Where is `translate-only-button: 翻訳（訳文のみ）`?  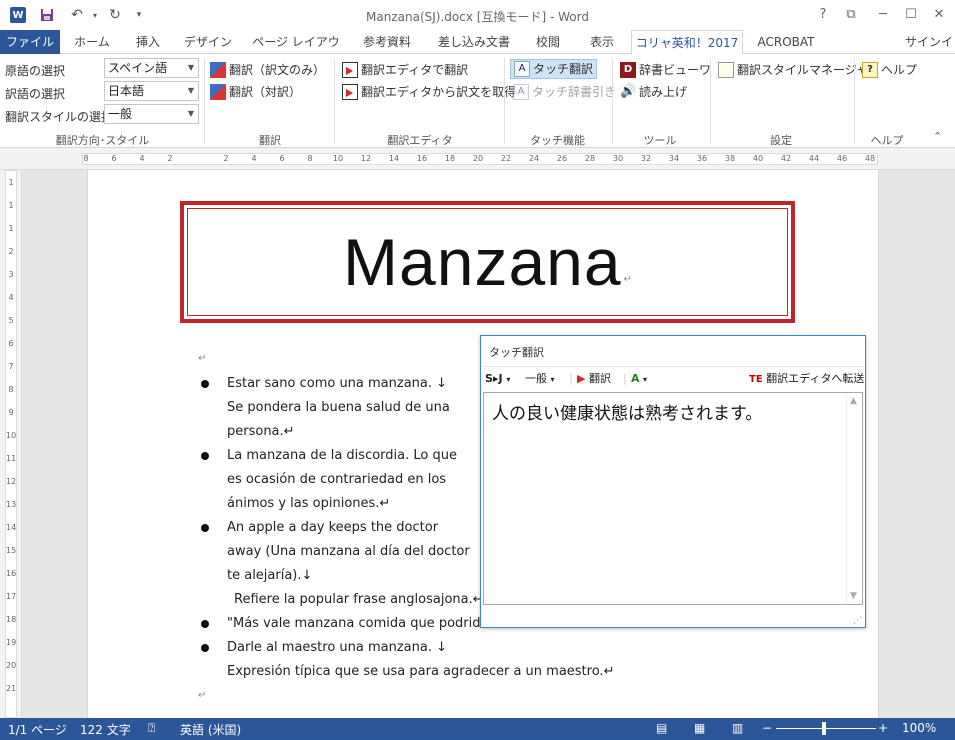
translate-only-button: 翻訳（訳文のみ） is located at coordinates (267, 70).